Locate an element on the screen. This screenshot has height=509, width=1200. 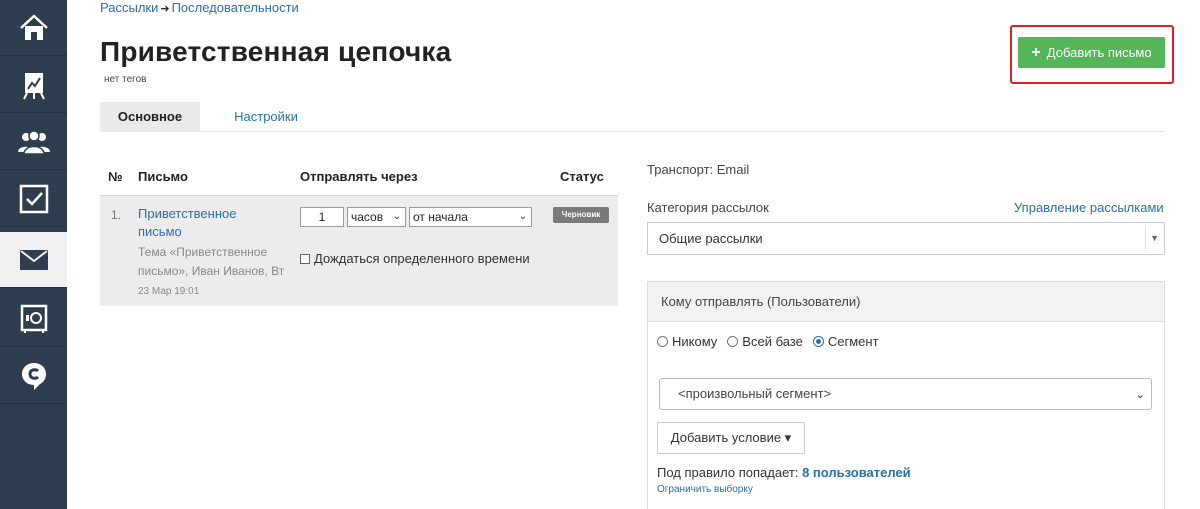
radio-label: Сегмент is located at coordinates (853, 341).